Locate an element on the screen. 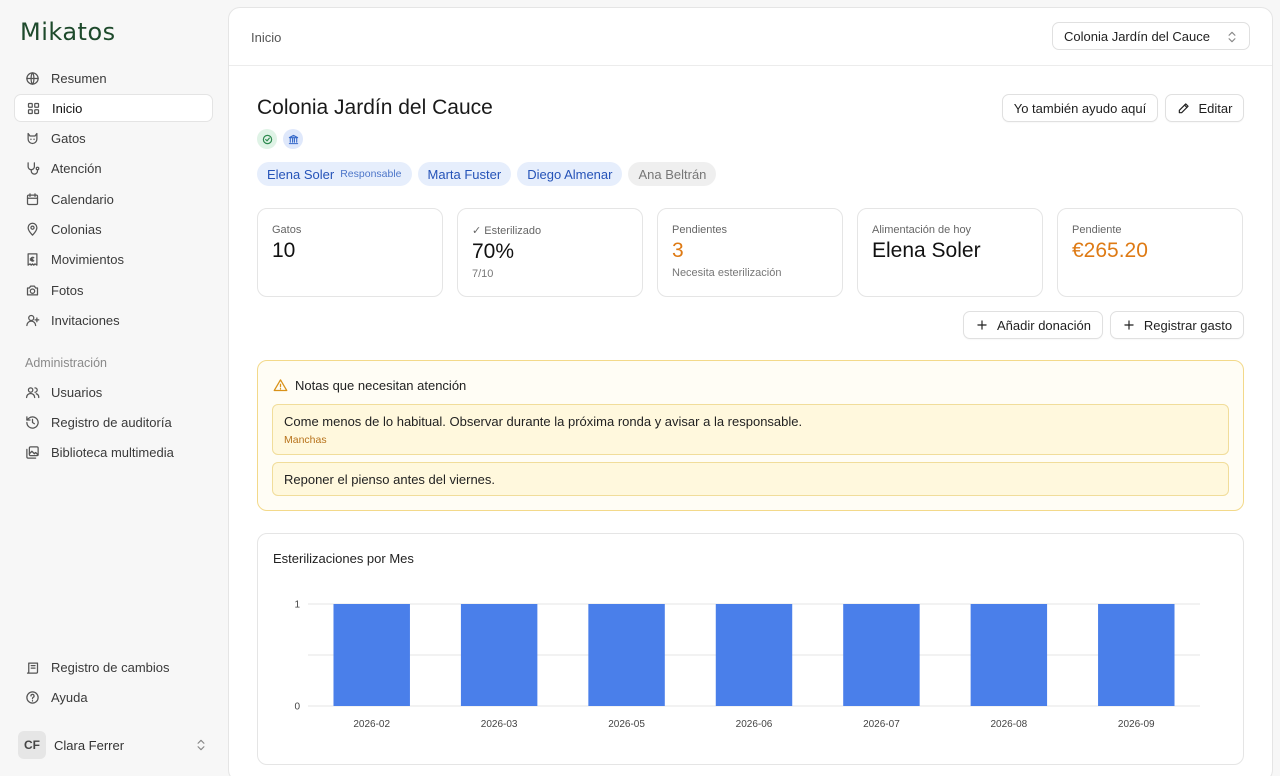 This screenshot has width=1280, height=776. stethoscope-icon is located at coordinates (32, 169).